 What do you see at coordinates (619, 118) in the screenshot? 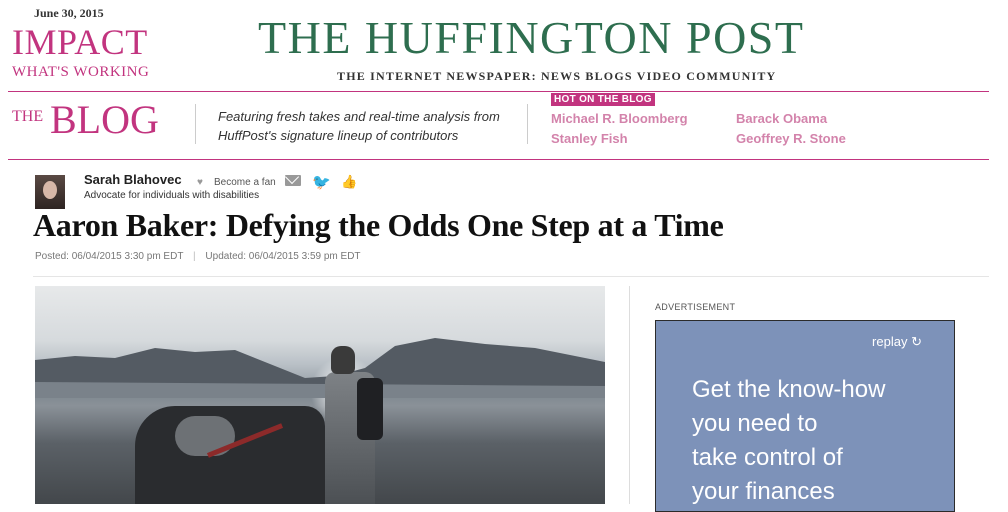
I see `hot-link-bloomberg: Michael R. Bloomberg` at bounding box center [619, 118].